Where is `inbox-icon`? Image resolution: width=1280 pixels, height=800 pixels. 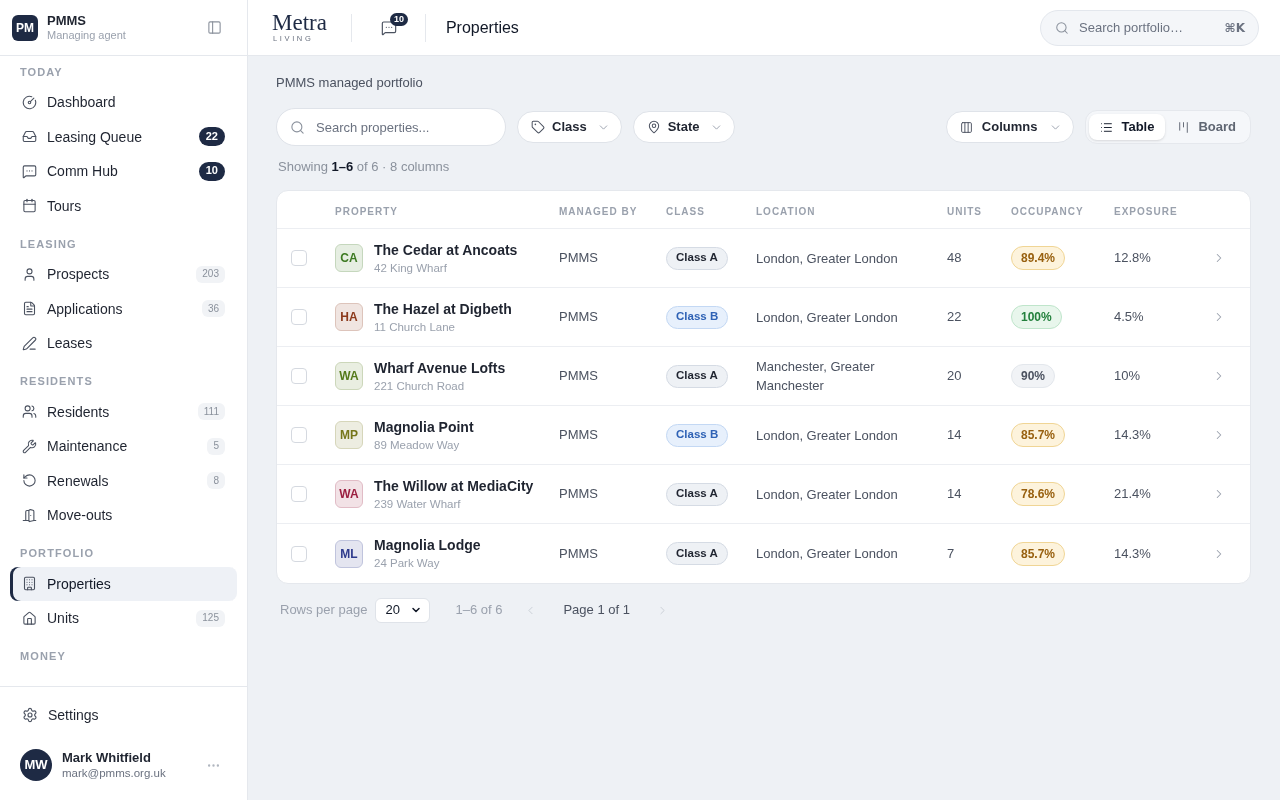 inbox-icon is located at coordinates (29, 137).